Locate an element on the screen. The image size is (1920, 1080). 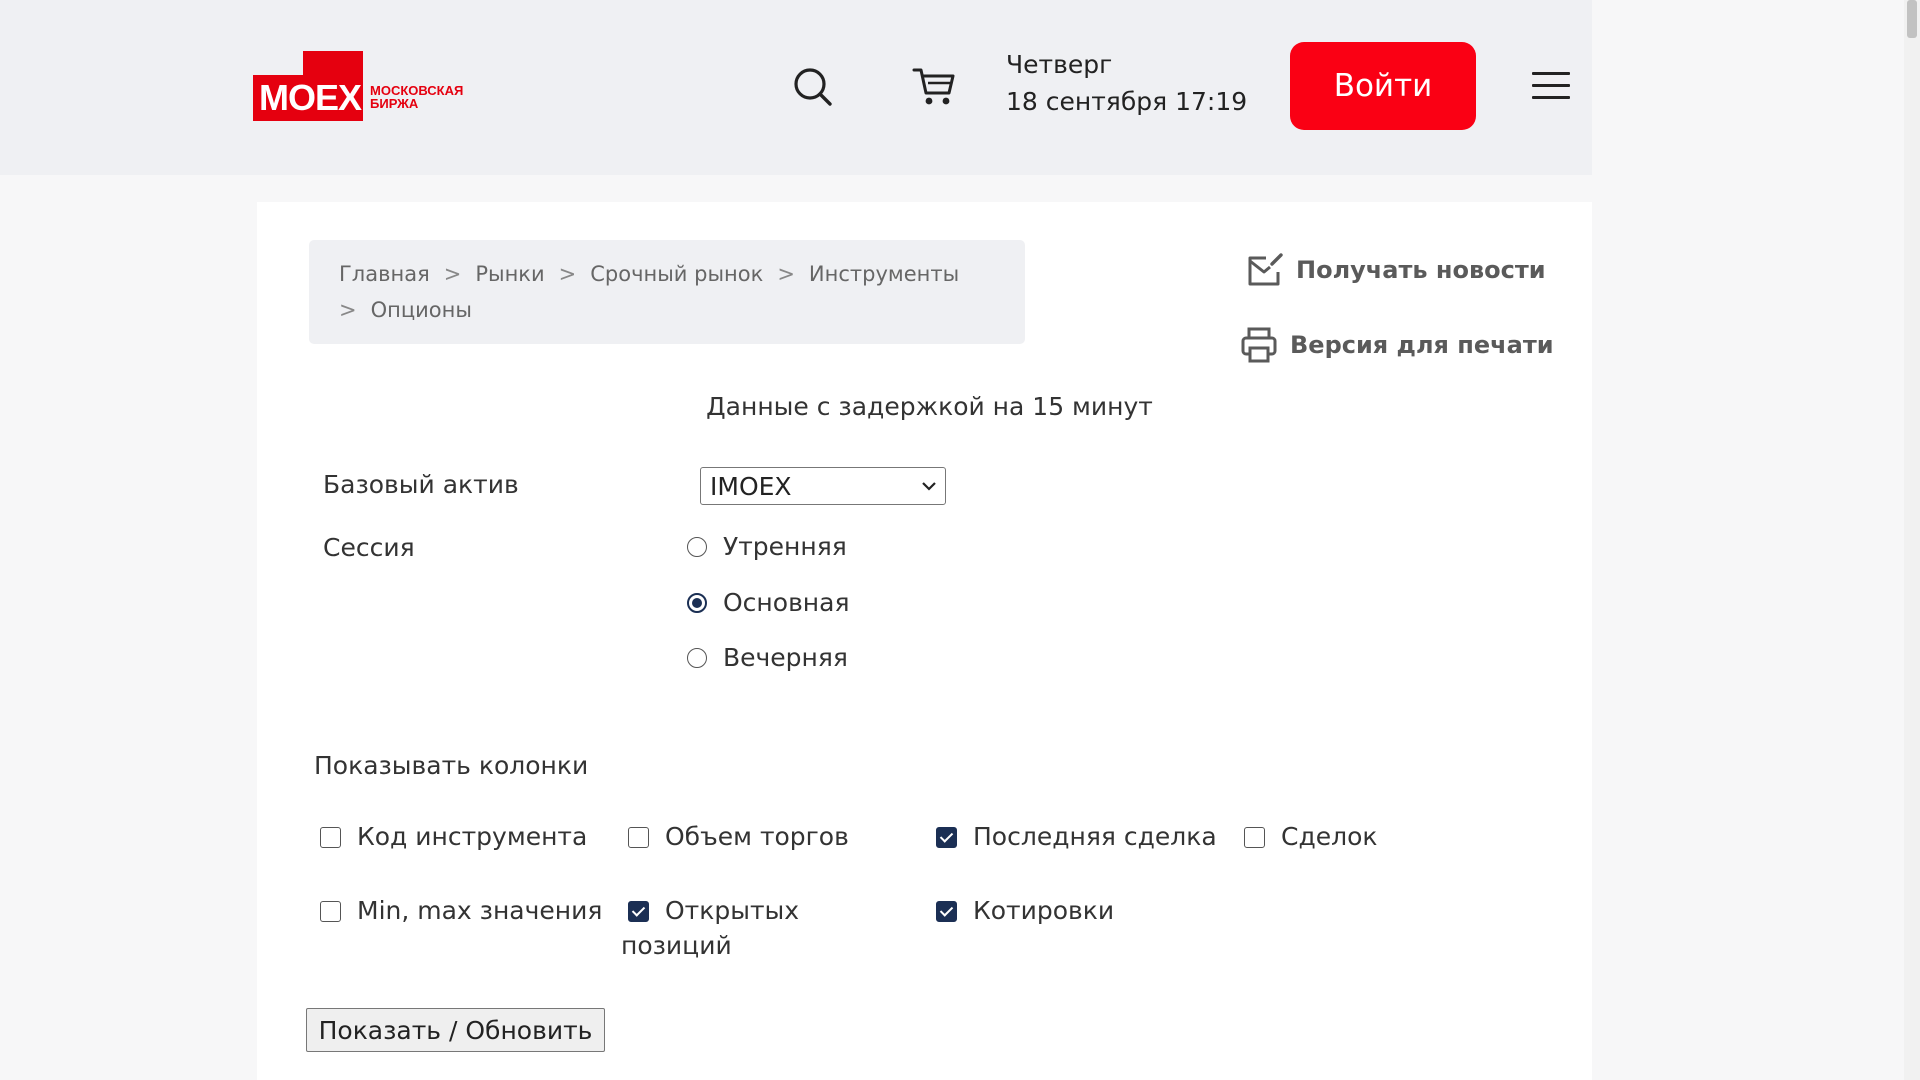
search-icon is located at coordinates (813, 89).